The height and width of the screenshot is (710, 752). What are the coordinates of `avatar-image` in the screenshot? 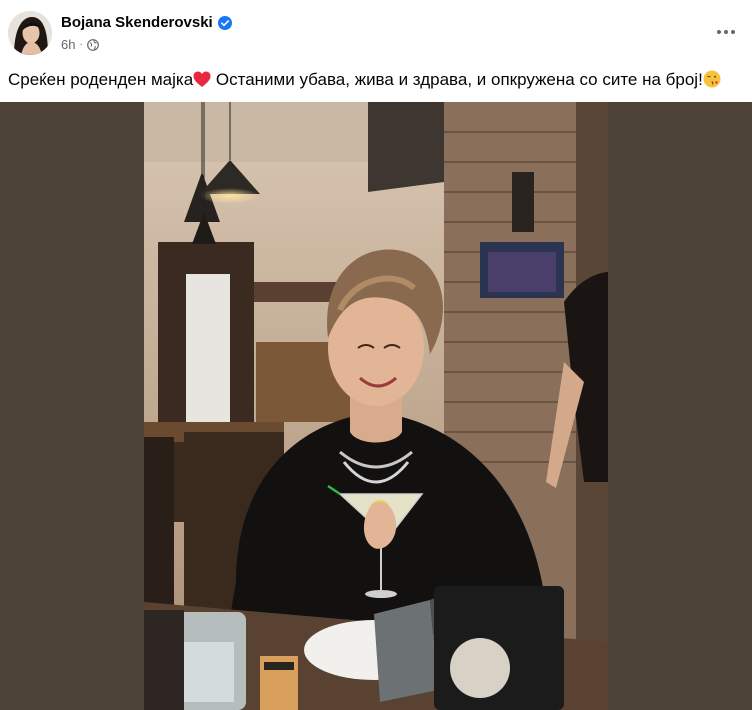 It's located at (30, 33).